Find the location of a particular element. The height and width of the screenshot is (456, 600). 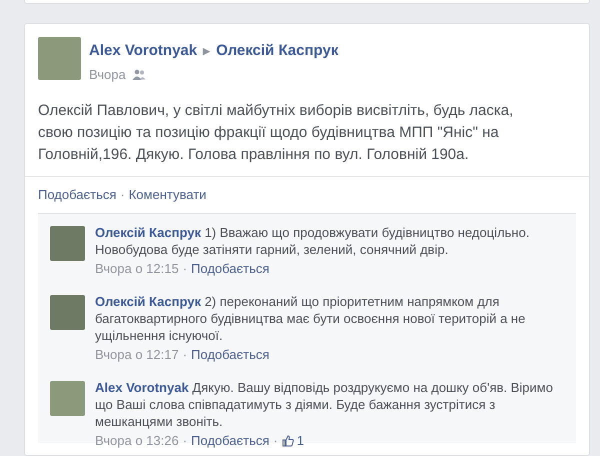

like-count: 1 is located at coordinates (293, 440).